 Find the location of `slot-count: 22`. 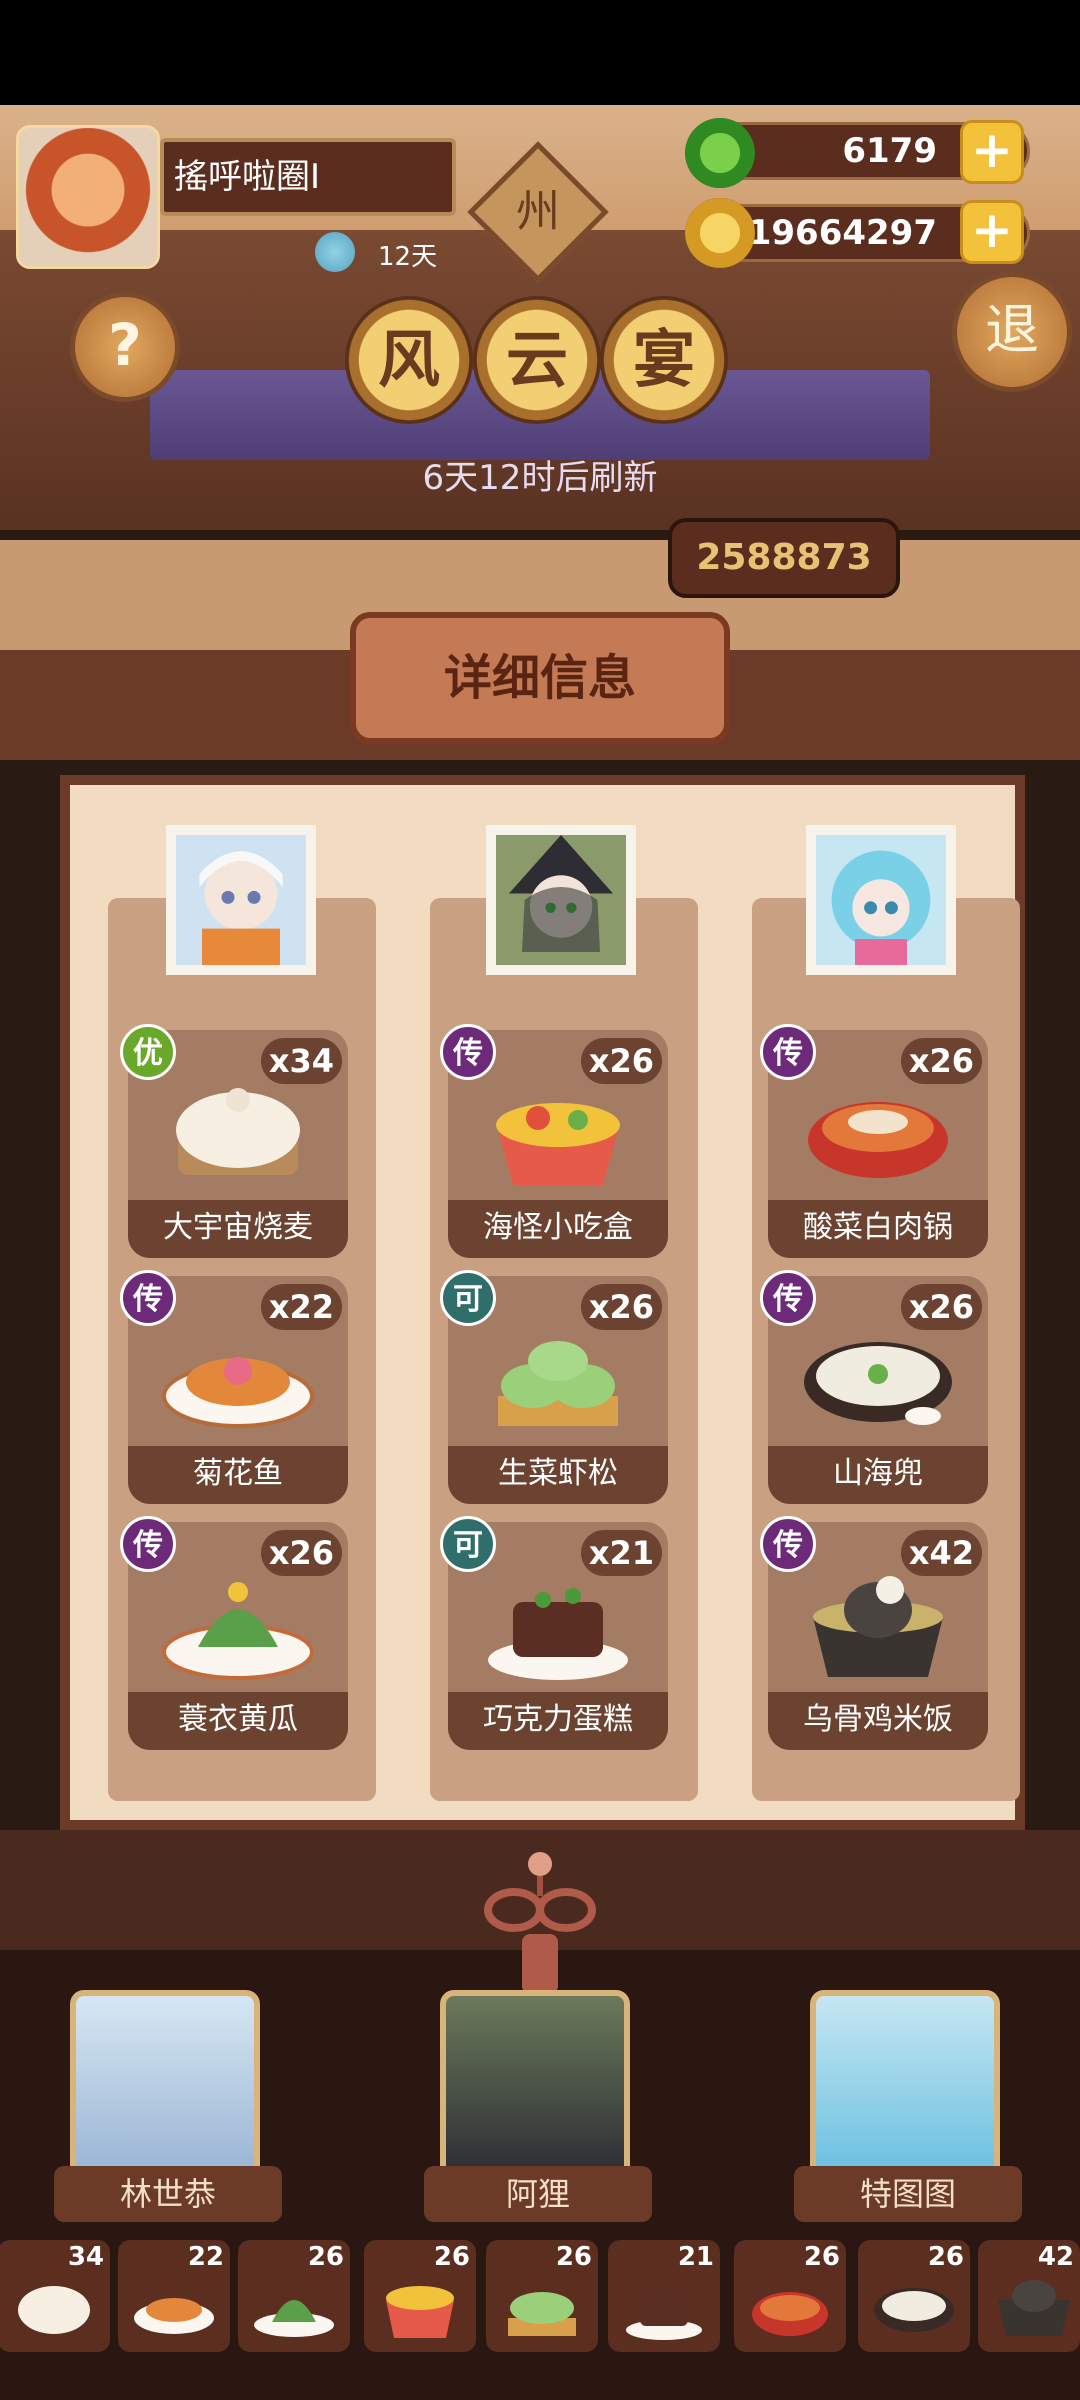

slot-count: 22 is located at coordinates (205, 2257).